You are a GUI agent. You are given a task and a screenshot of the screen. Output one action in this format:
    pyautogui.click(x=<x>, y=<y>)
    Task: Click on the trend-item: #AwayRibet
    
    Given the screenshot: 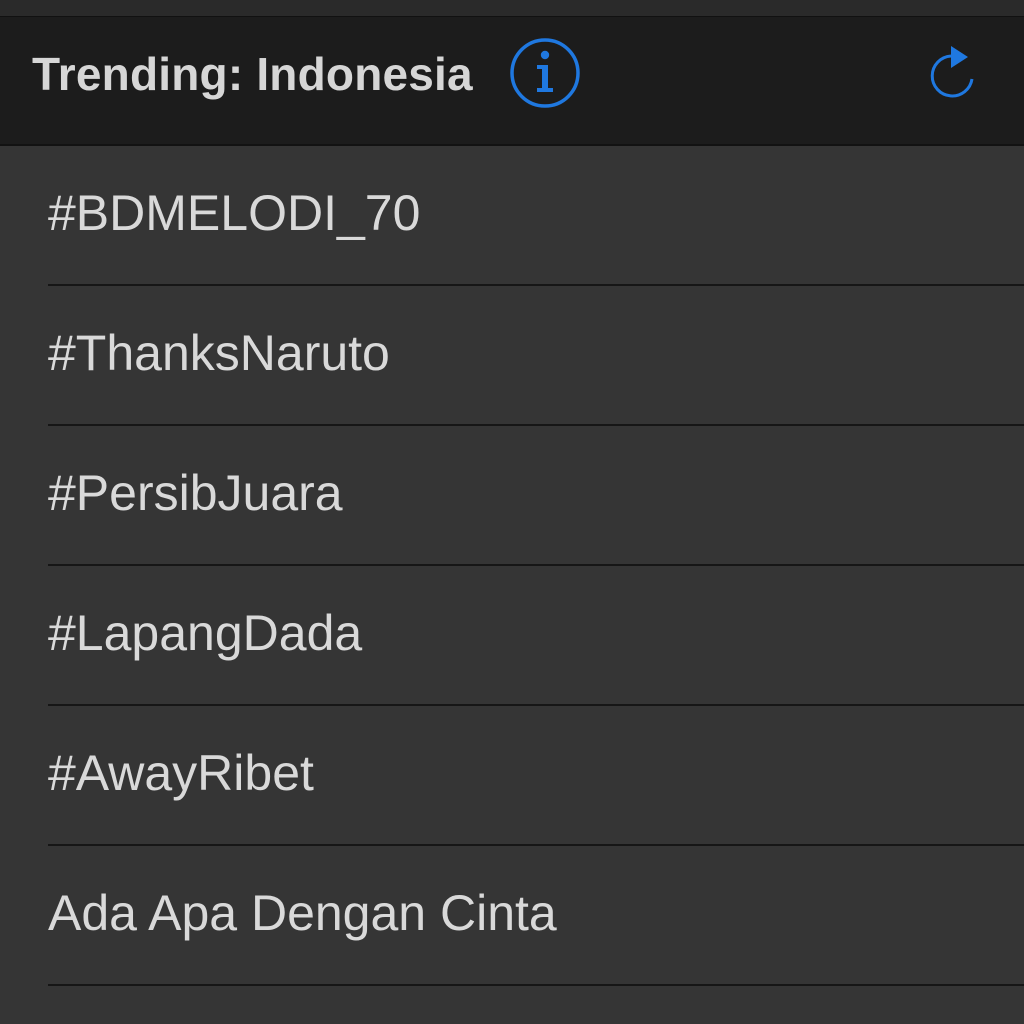 What is the action you would take?
    pyautogui.click(x=512, y=776)
    